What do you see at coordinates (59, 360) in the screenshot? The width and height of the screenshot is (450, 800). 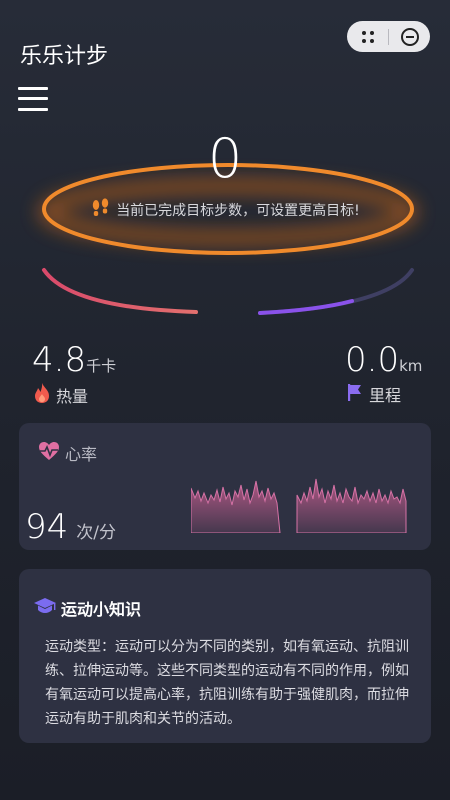 I see `calories-value: 4.8` at bounding box center [59, 360].